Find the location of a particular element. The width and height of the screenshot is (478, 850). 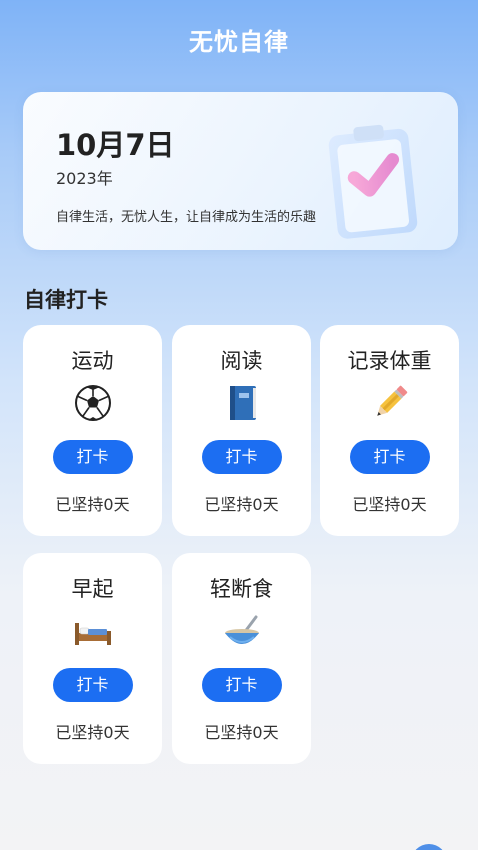

current-date: 10月7日 is located at coordinates (115, 145).